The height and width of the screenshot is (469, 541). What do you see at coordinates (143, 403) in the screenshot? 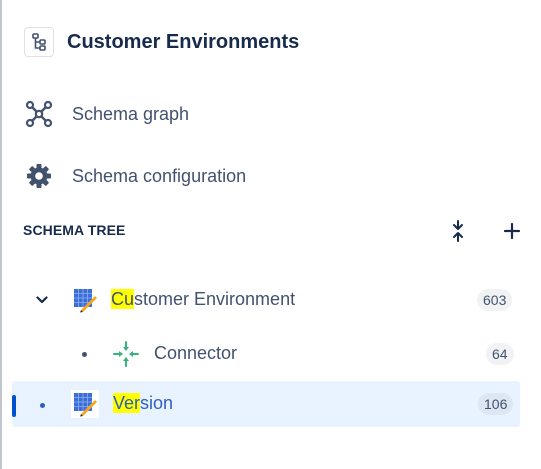
I see `tree-item-label: Version` at bounding box center [143, 403].